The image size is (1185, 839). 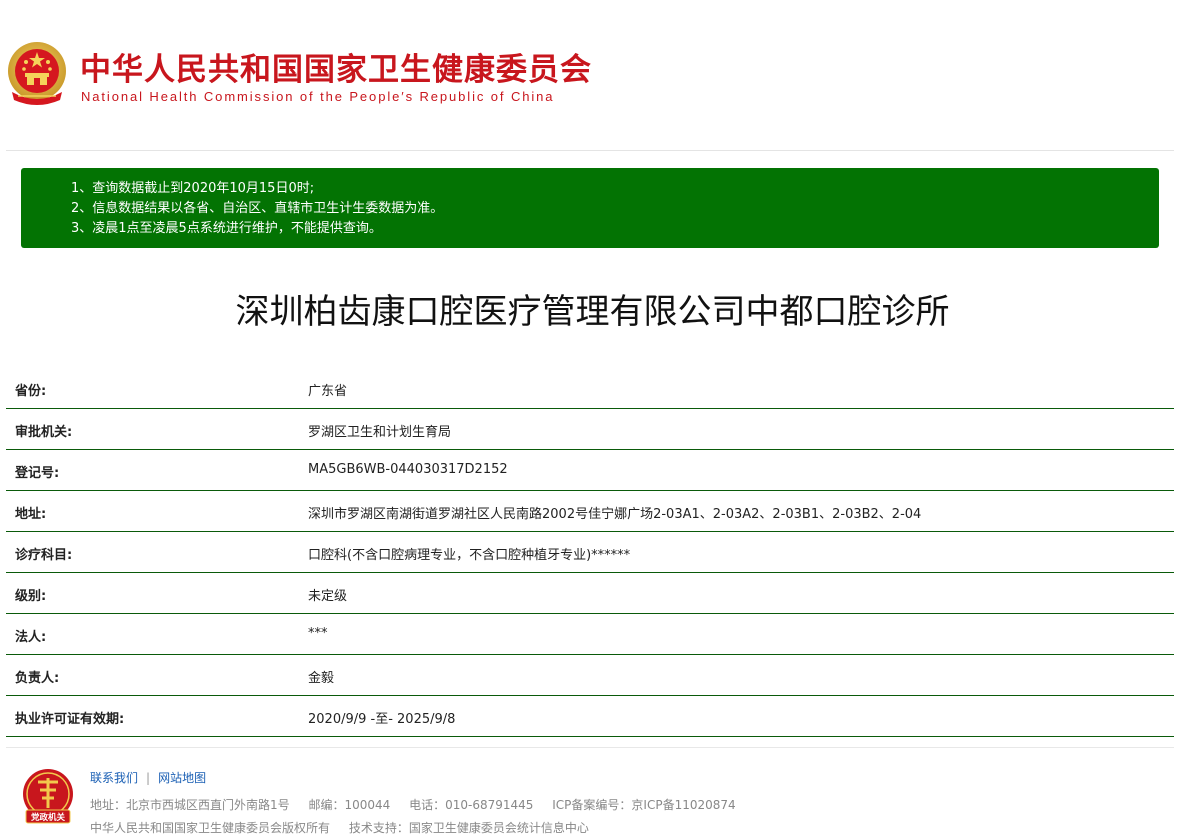 I want to click on footer-copyright: 中华人民共和国国家卫生健康委员会版权所有, so click(x=210, y=828).